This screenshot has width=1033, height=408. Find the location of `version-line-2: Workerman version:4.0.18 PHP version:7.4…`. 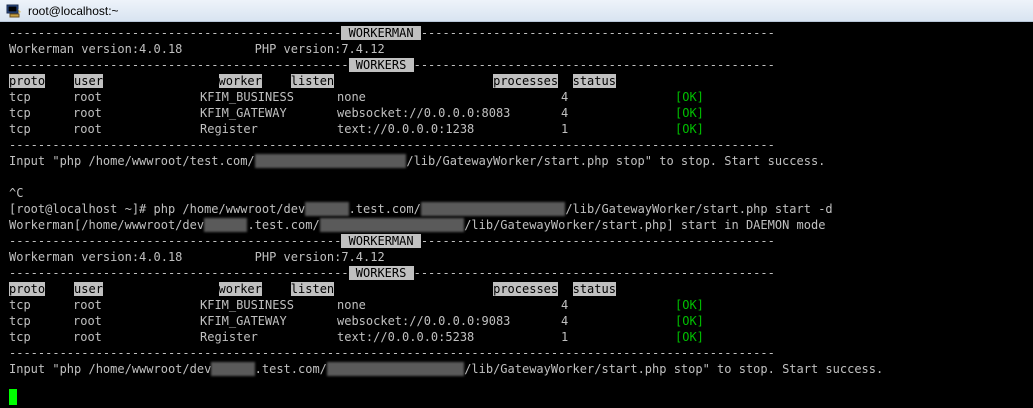

version-line-2: Workerman version:4.0.18 PHP version:7.4… is located at coordinates (197, 257).